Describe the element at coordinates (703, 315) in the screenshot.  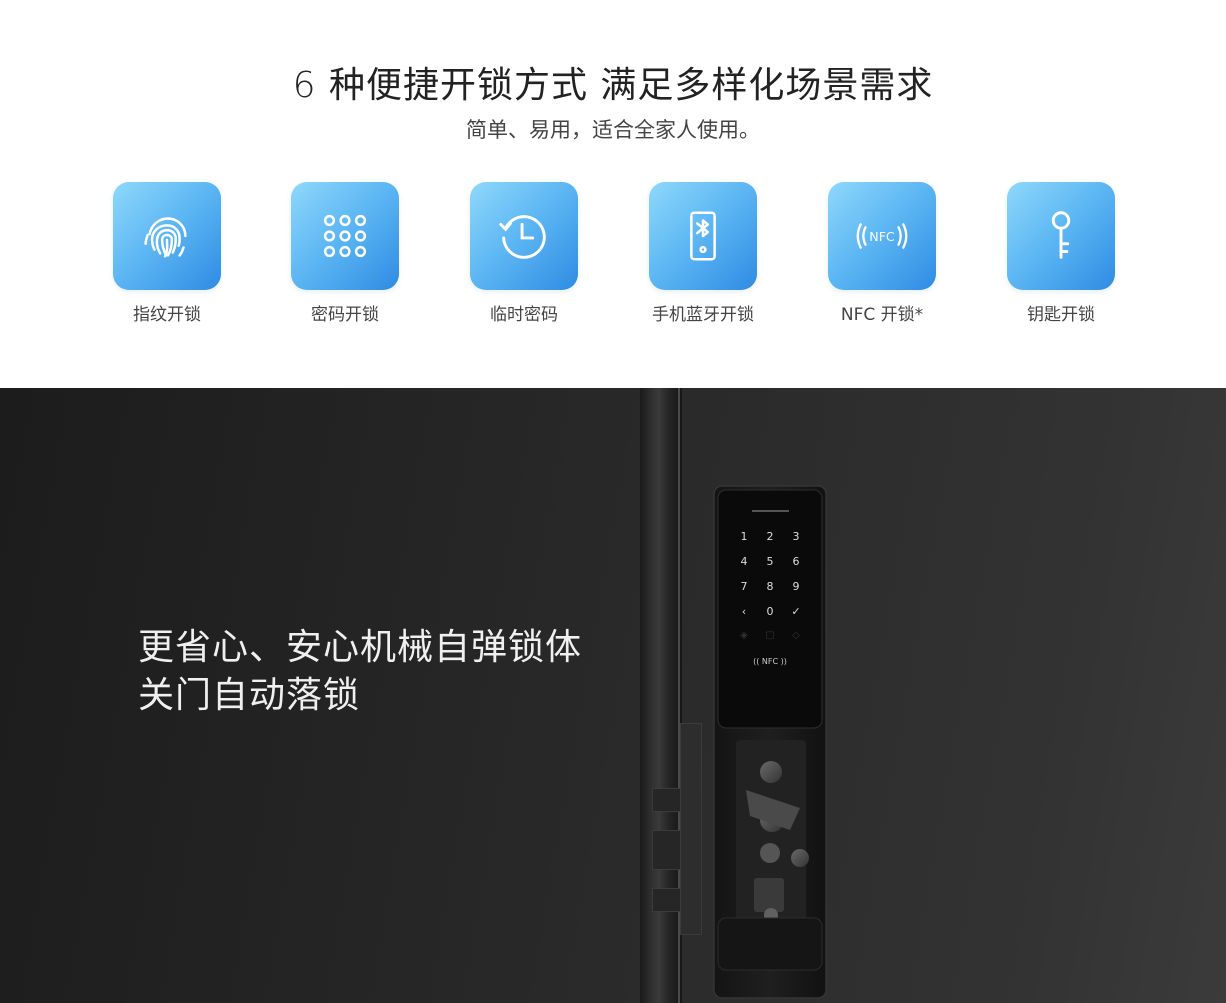
I see `method-label: 手机蓝牙开锁` at that location.